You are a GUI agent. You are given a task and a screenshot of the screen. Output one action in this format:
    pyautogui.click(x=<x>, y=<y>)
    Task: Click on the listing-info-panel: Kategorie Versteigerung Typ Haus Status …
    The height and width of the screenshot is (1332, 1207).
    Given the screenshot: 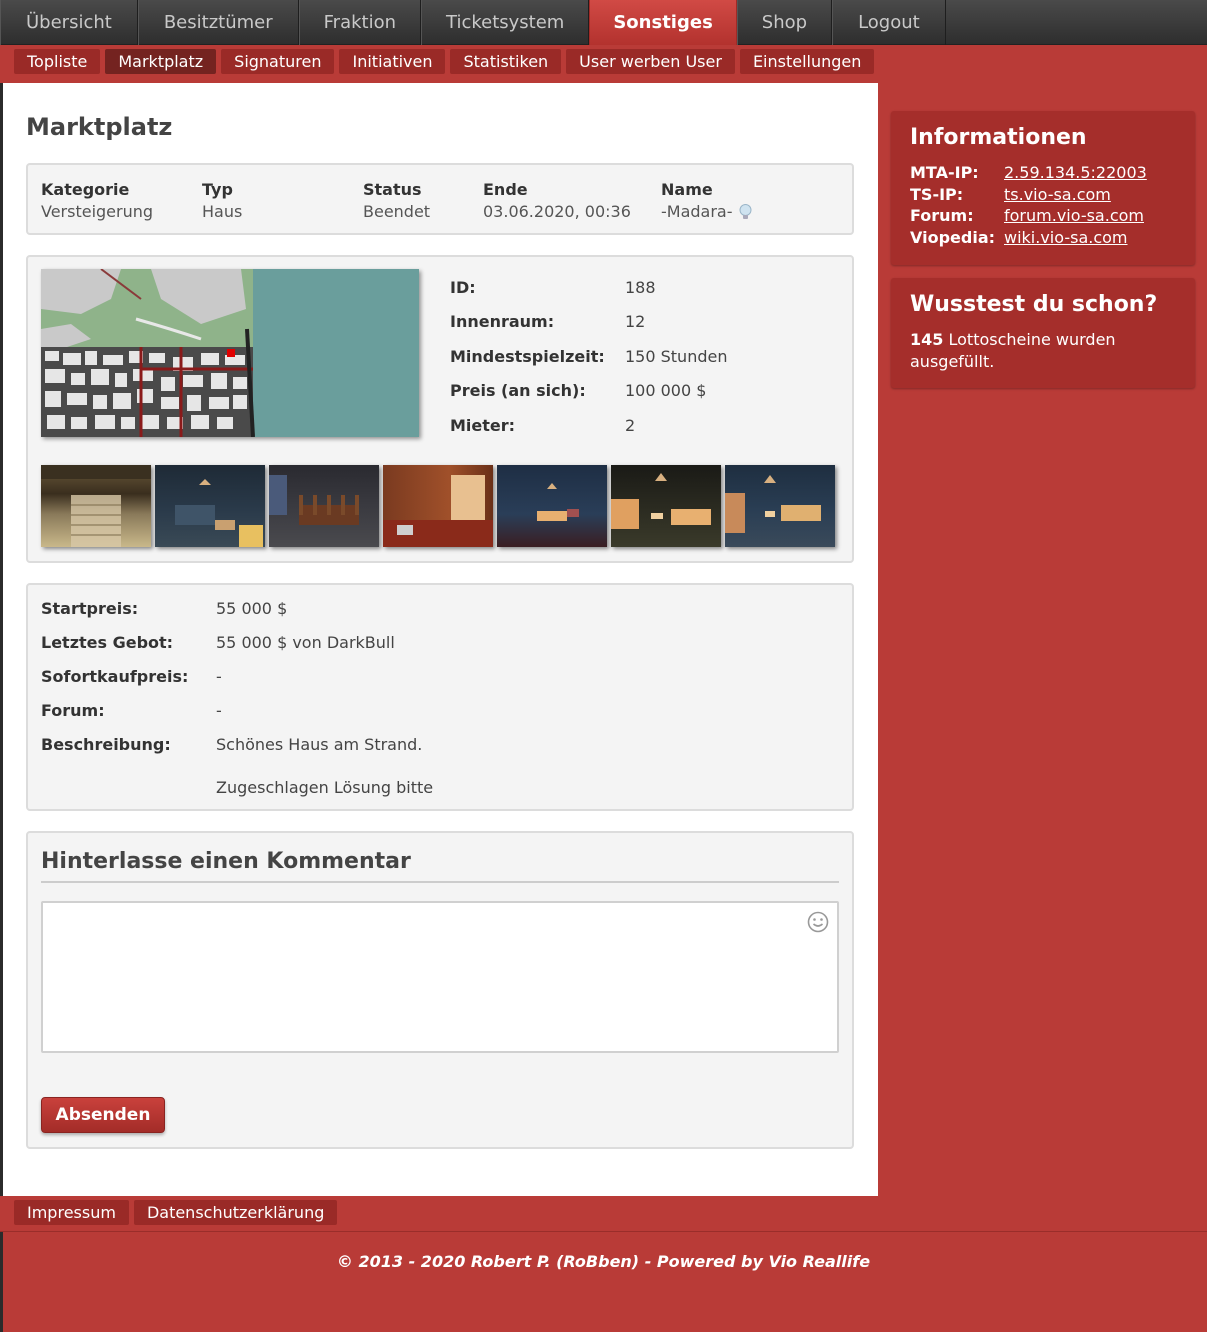 What is the action you would take?
    pyautogui.click(x=440, y=199)
    